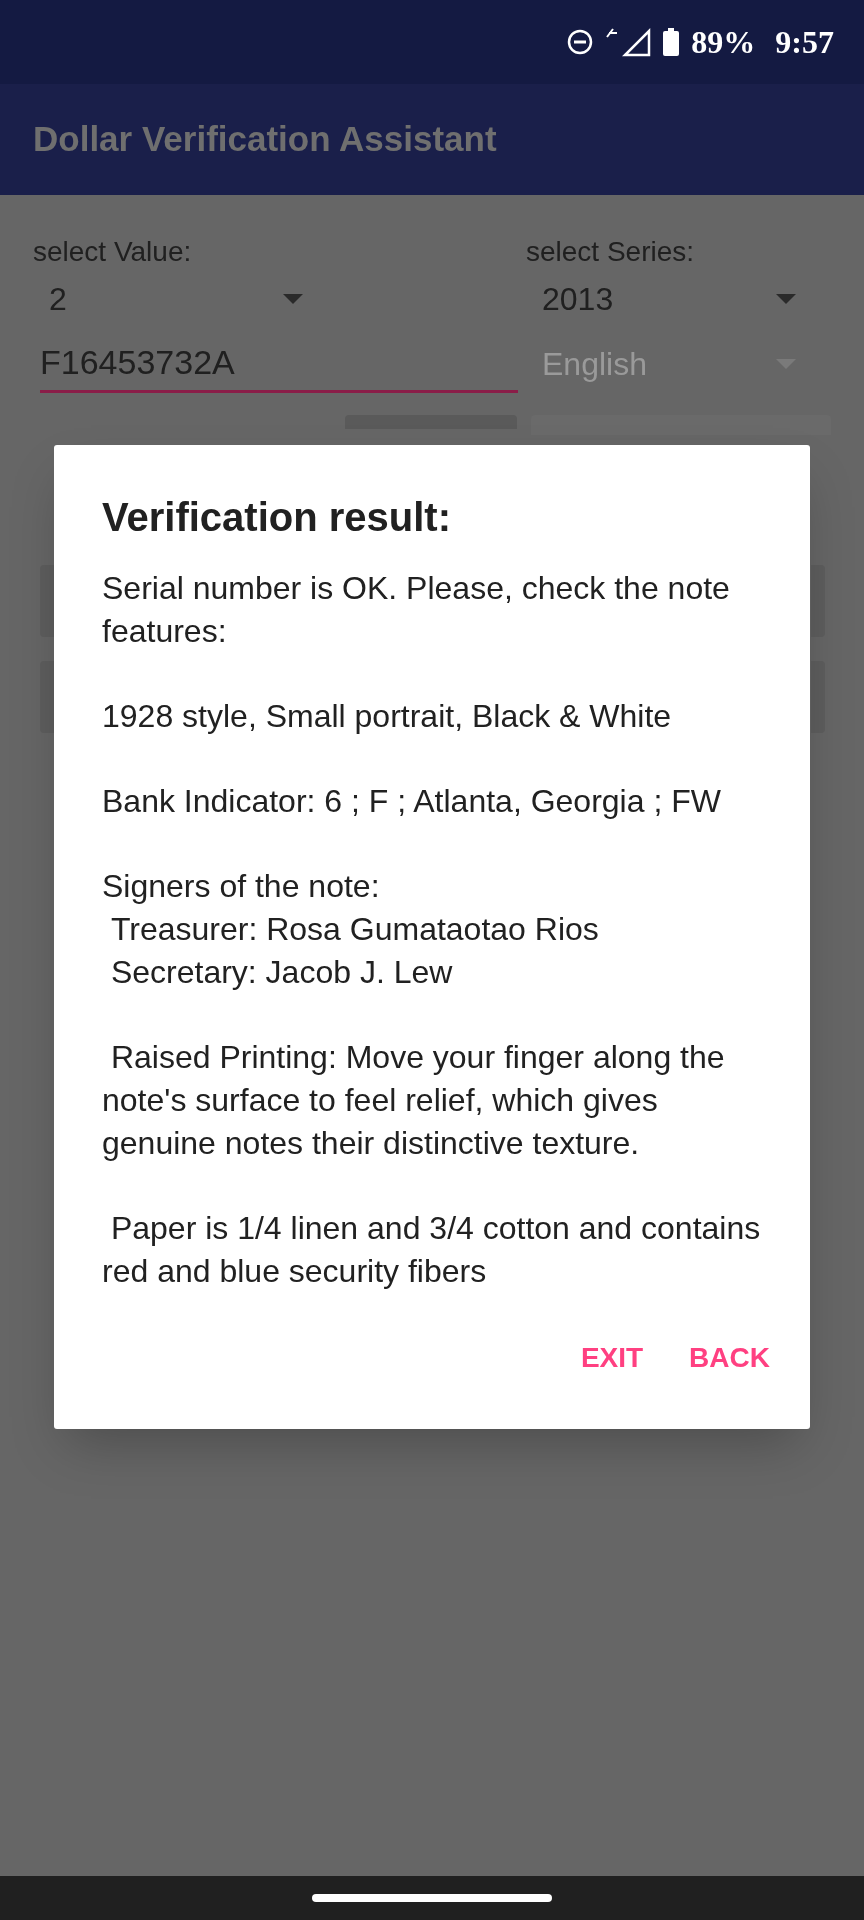 This screenshot has width=864, height=1920. What do you see at coordinates (387, 716) in the screenshot?
I see `result-paragraph: 1928 style, Small portrait, Black & White` at bounding box center [387, 716].